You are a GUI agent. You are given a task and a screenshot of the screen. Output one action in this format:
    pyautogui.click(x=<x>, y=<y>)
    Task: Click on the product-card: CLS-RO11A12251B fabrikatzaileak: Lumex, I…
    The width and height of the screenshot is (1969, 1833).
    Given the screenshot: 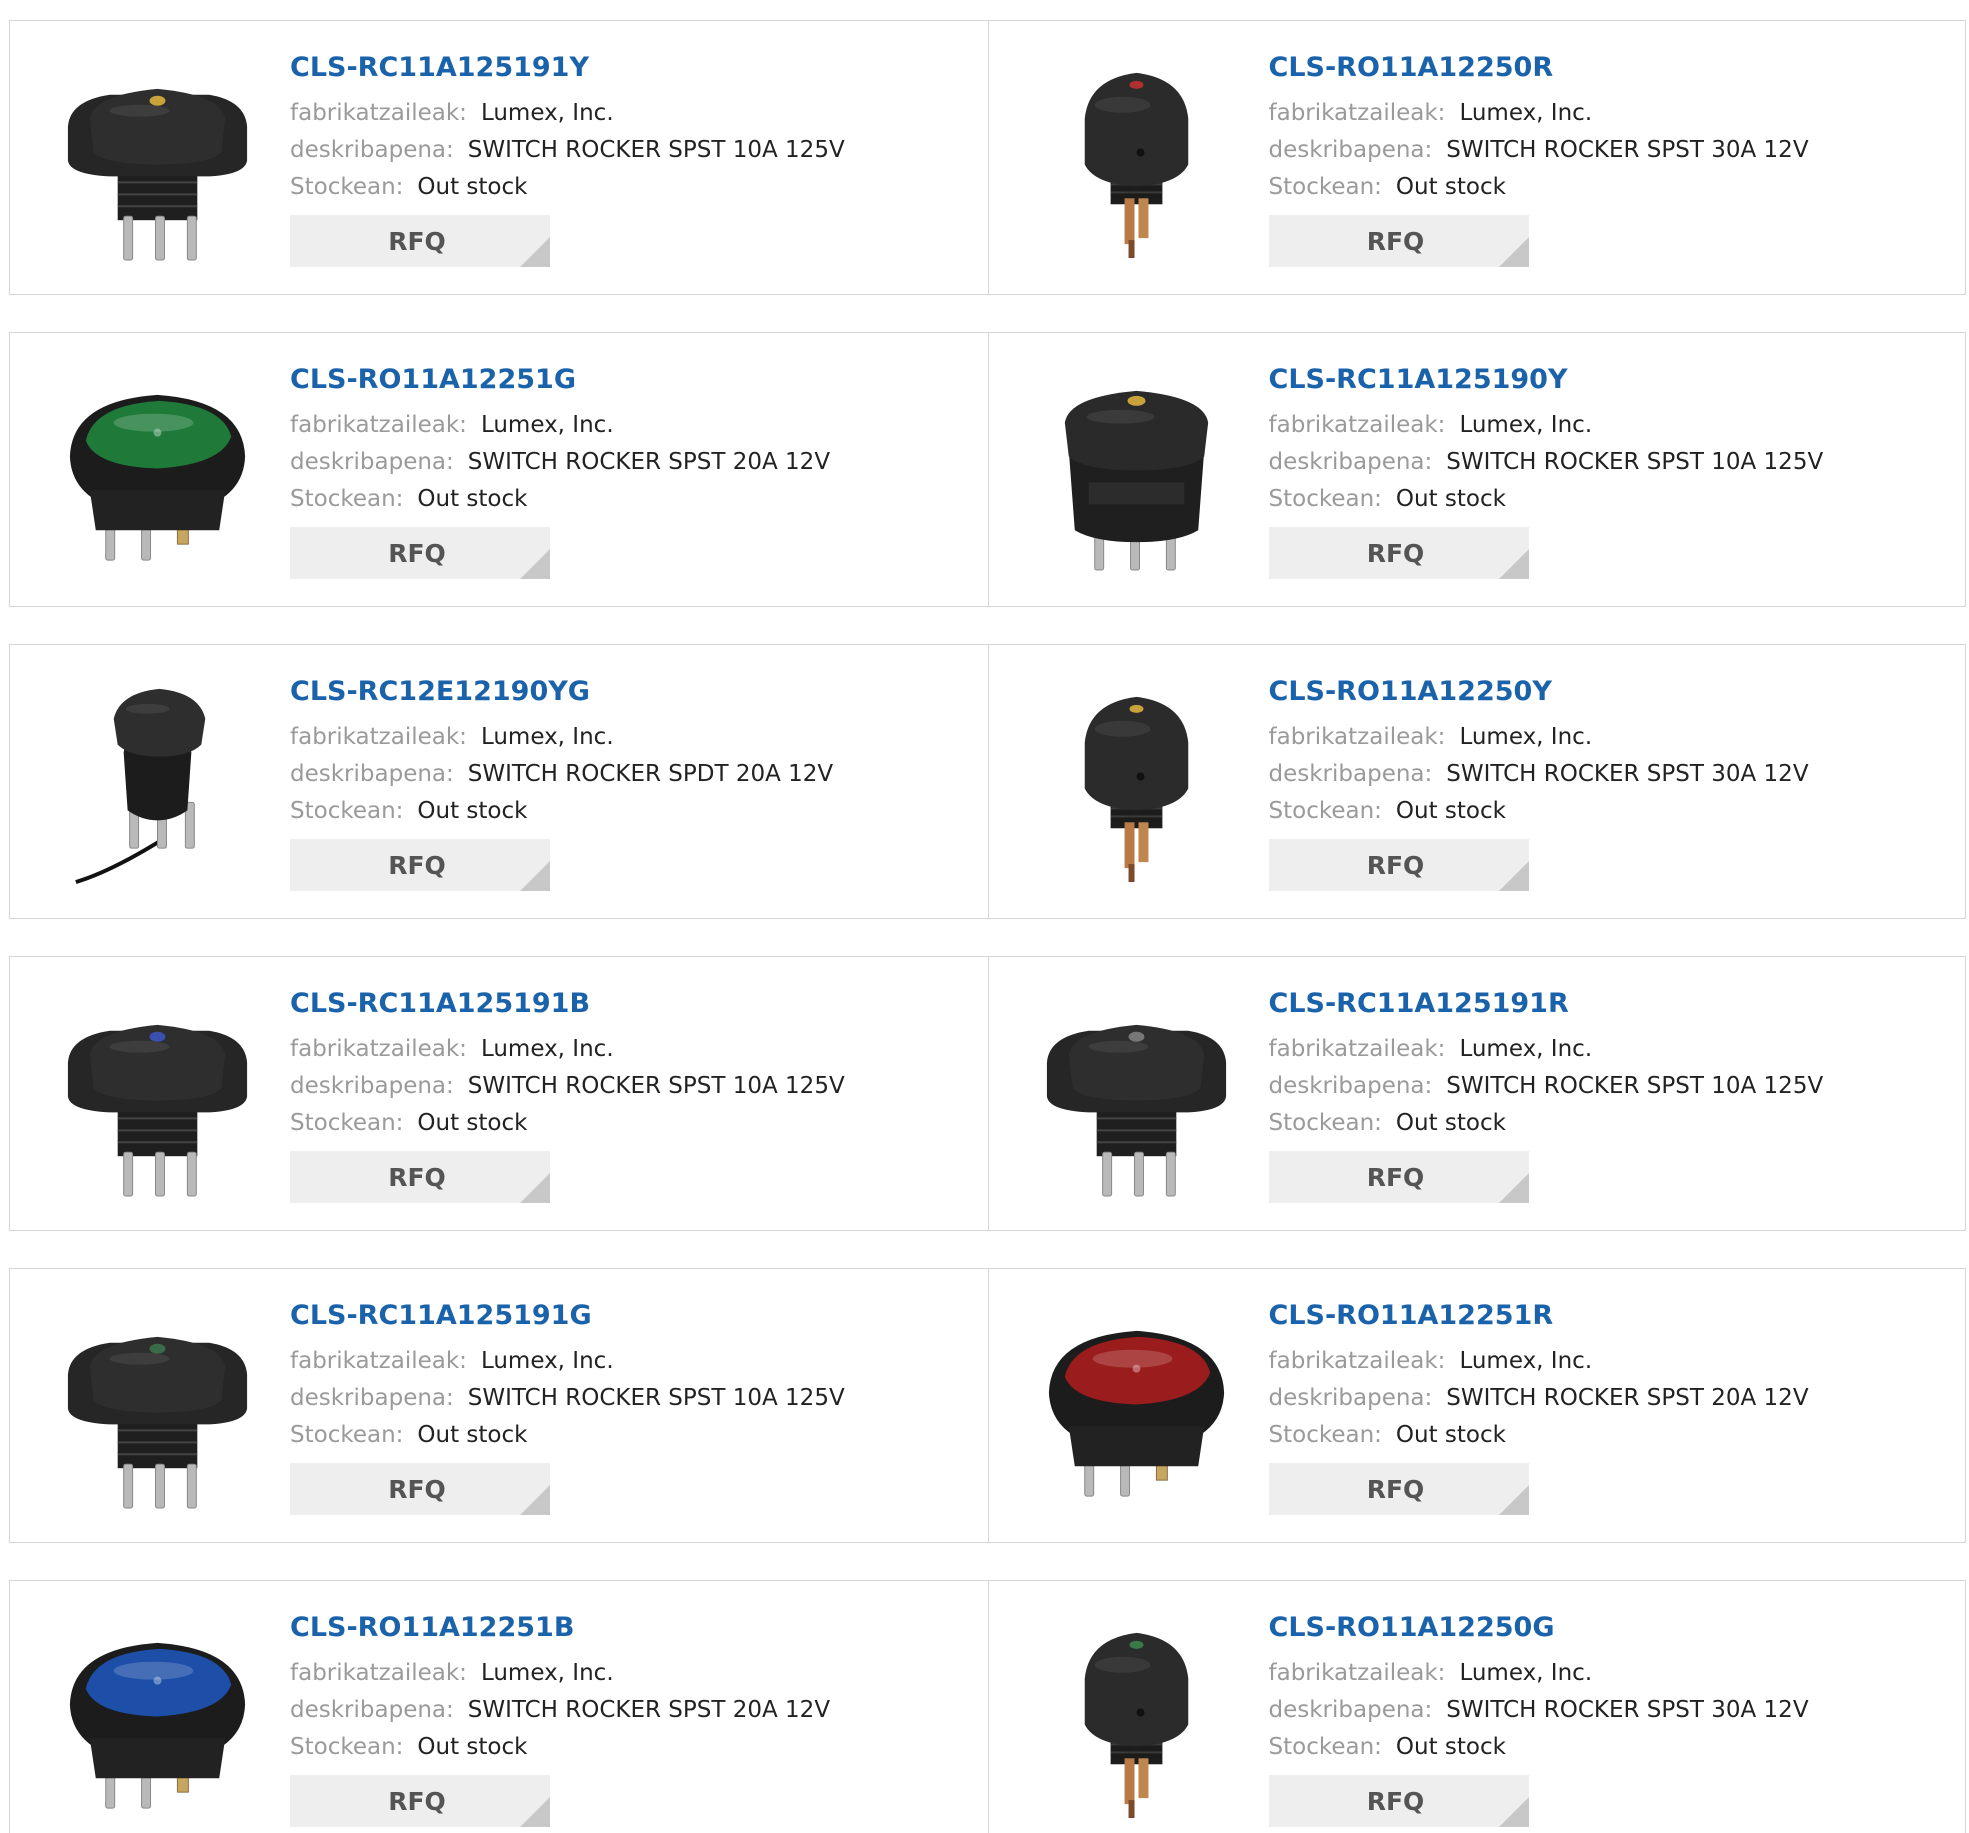 What is the action you would take?
    pyautogui.click(x=499, y=1707)
    